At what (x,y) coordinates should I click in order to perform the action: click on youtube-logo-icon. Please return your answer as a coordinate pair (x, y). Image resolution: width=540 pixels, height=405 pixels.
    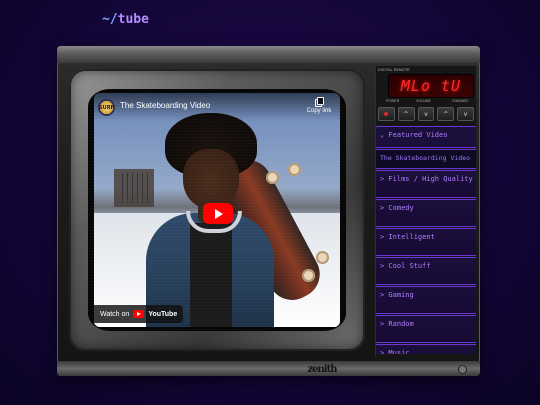
    Looking at the image, I should click on (139, 314).